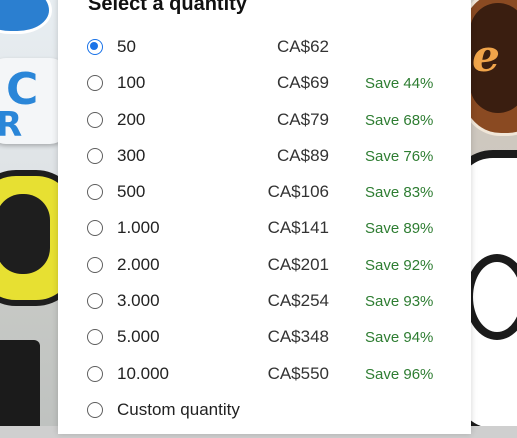 This screenshot has height=438, width=517. What do you see at coordinates (131, 155) in the screenshot?
I see `quantity-label: 300` at bounding box center [131, 155].